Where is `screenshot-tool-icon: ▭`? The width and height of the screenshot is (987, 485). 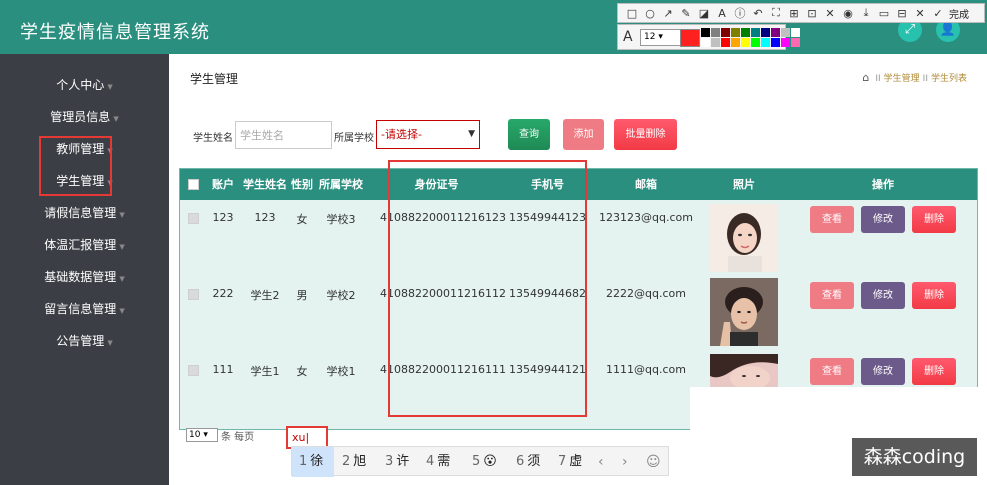
screenshot-tool-icon: ▭ is located at coordinates (884, 13).